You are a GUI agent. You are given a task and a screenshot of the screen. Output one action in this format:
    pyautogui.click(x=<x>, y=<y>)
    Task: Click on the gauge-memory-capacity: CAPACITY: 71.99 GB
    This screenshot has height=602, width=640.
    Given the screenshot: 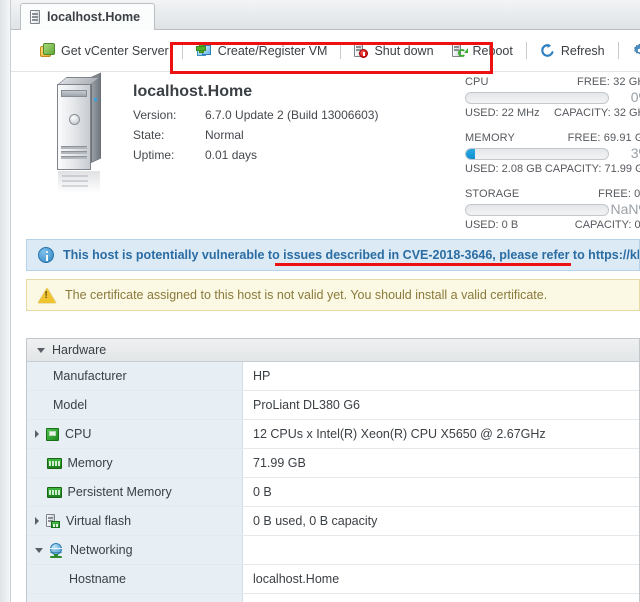 What is the action you would take?
    pyautogui.click(x=592, y=169)
    